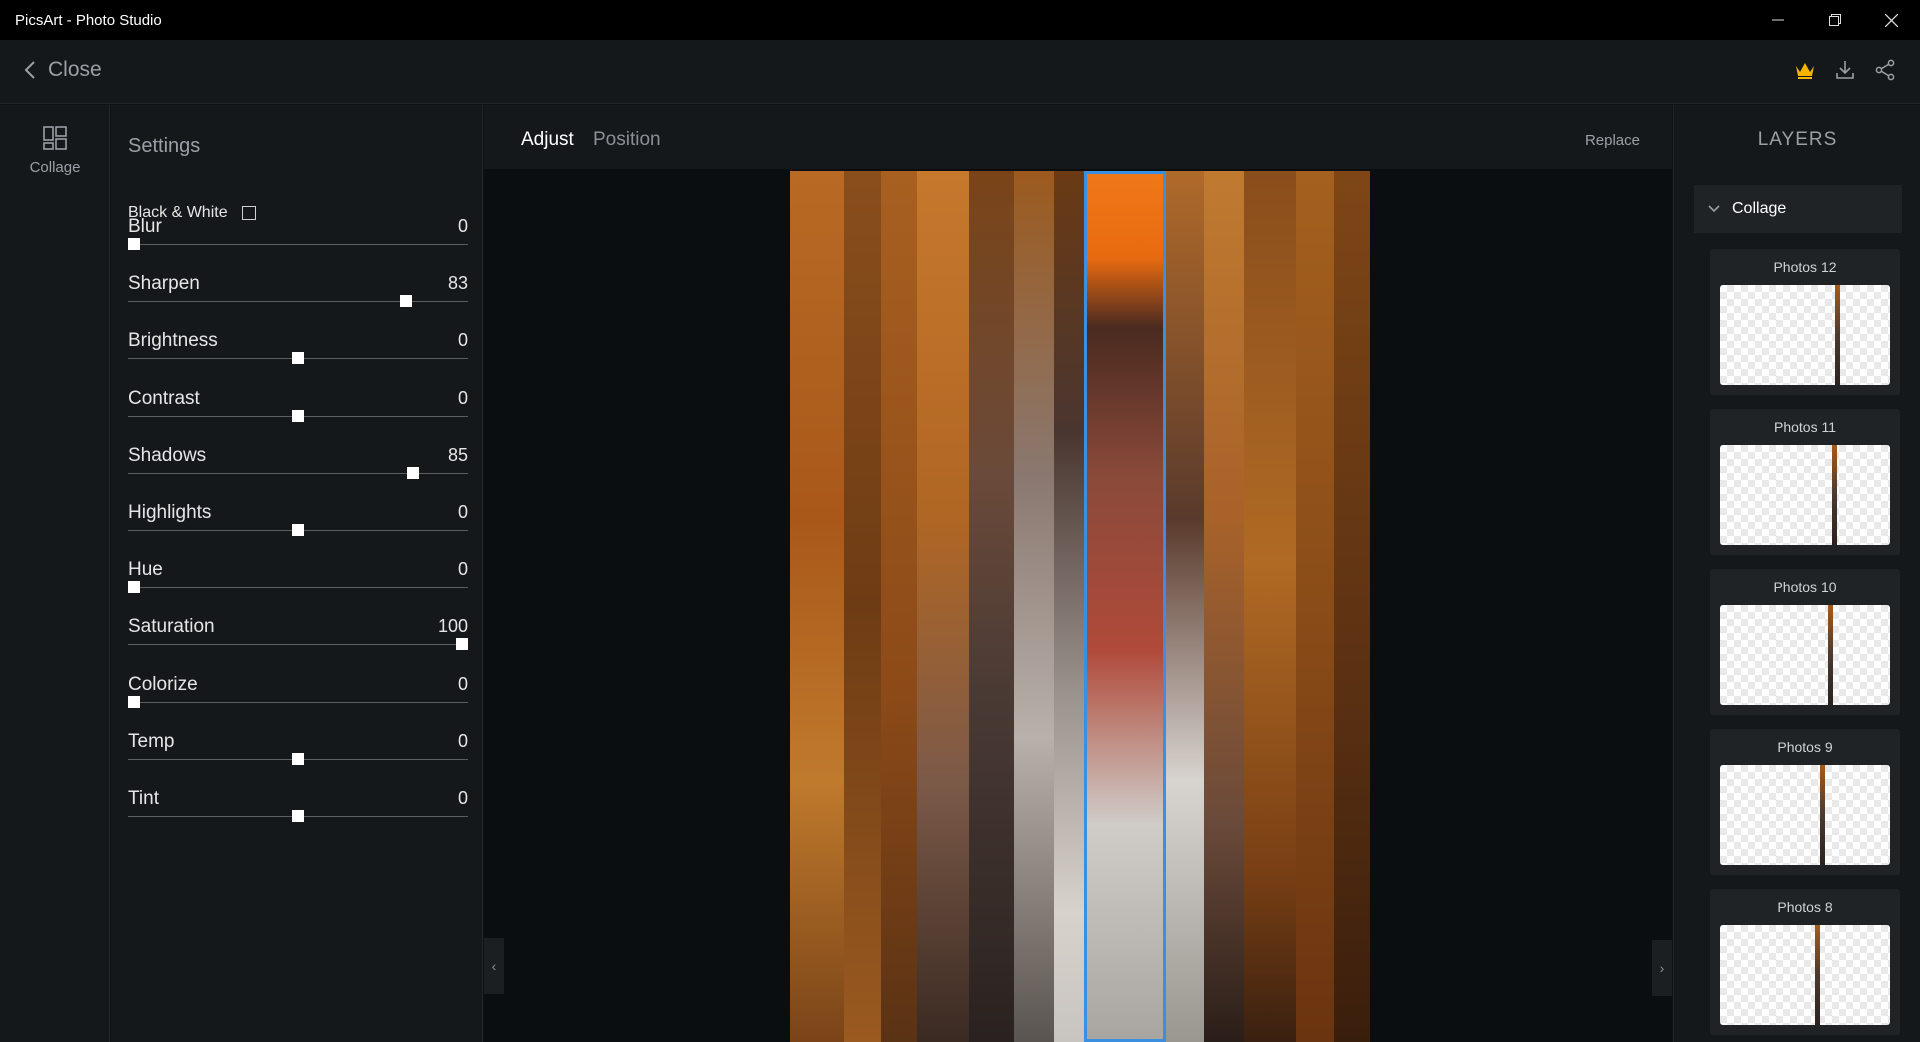  I want to click on restore-button, so click(1834, 20).